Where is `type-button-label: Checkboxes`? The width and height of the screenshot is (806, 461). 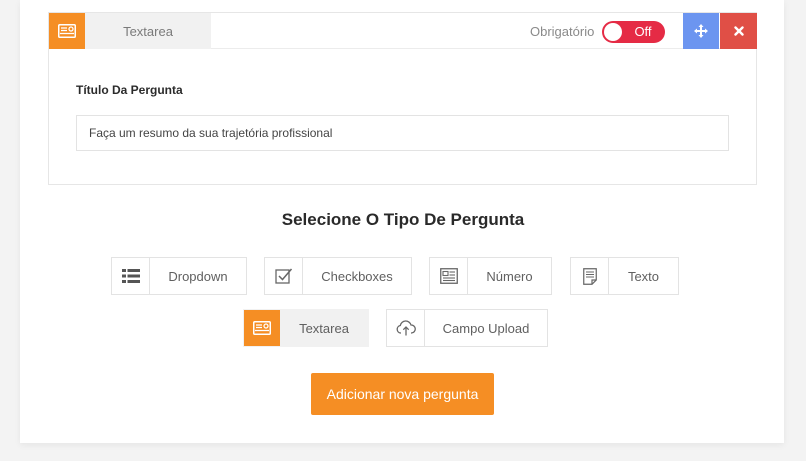 type-button-label: Checkboxes is located at coordinates (357, 276).